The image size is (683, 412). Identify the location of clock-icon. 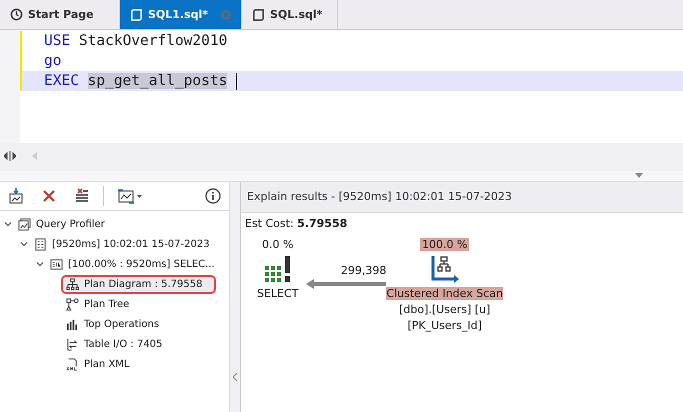
(16, 14).